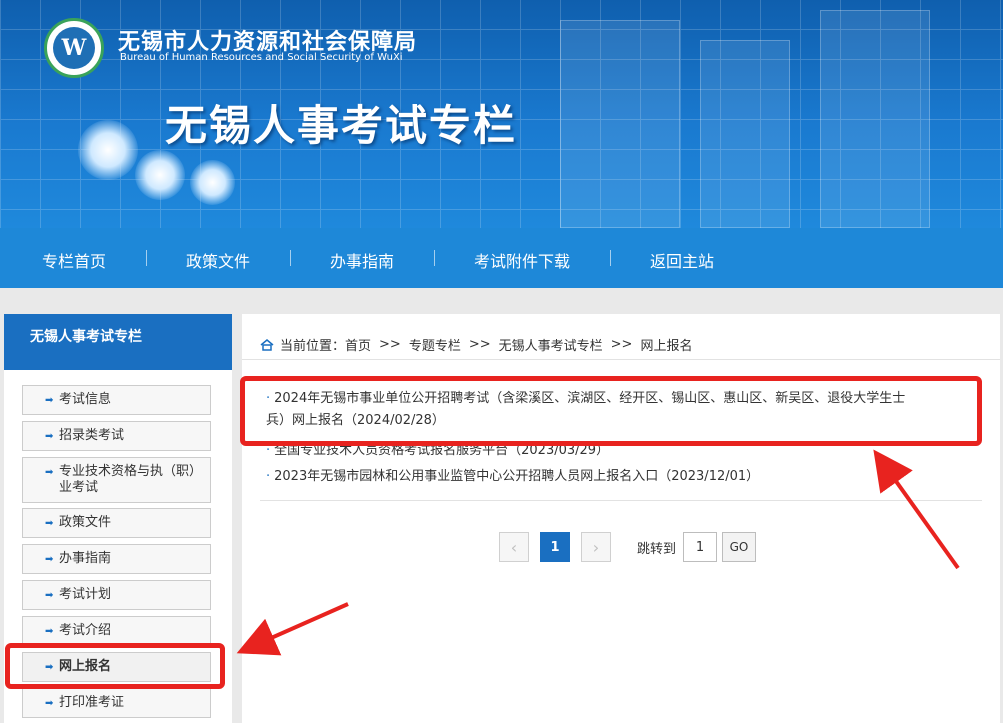 The height and width of the screenshot is (723, 1003). I want to click on jump-to-label: 跳转到, so click(657, 549).